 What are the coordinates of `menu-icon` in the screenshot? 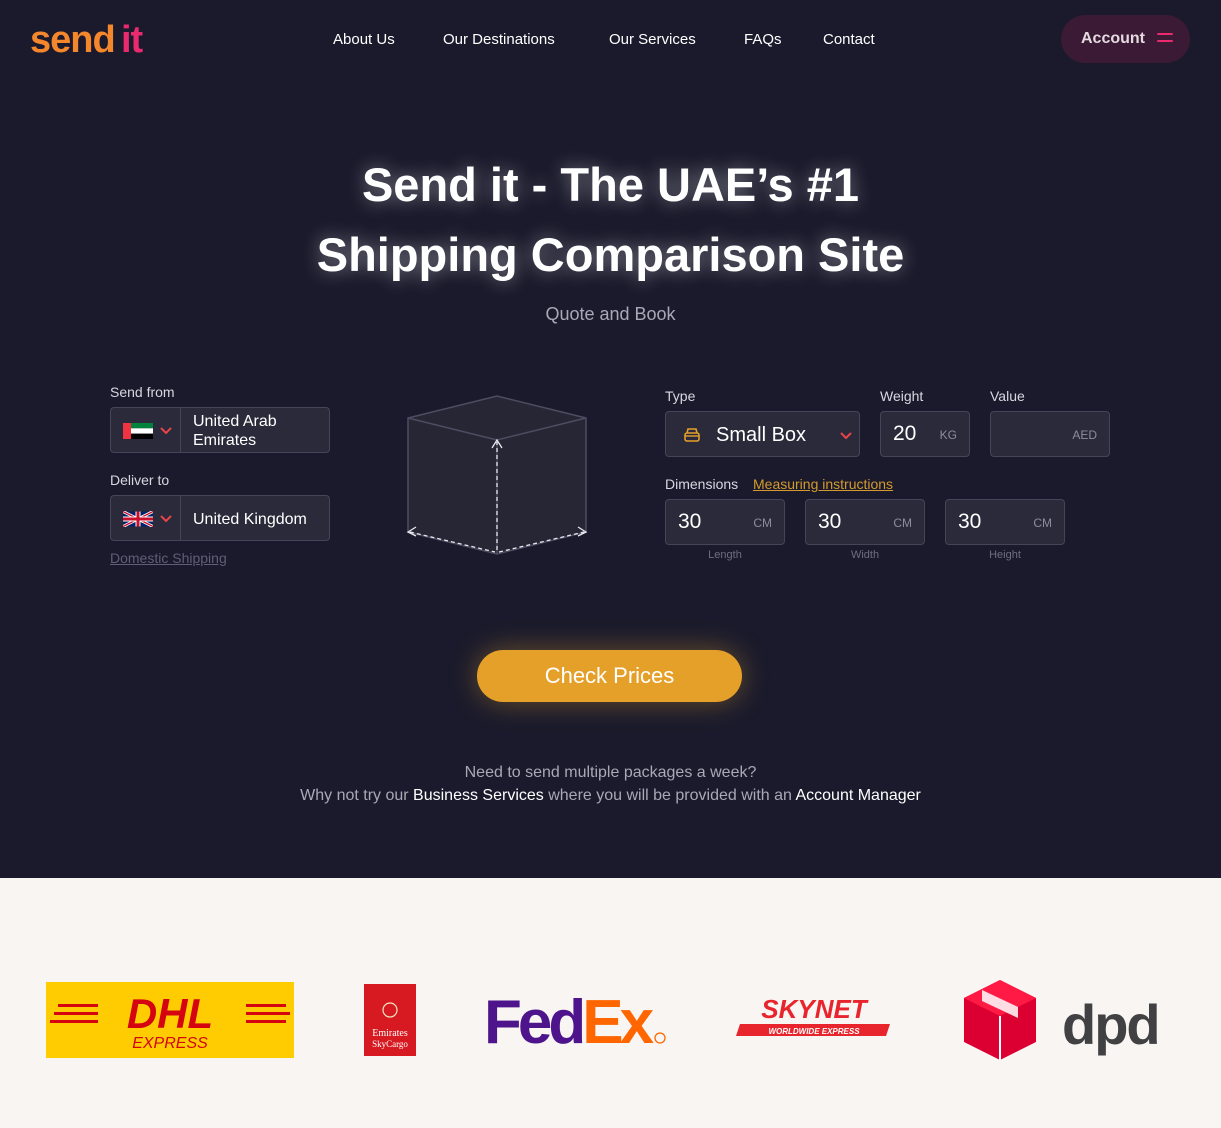 It's located at (1165, 39).